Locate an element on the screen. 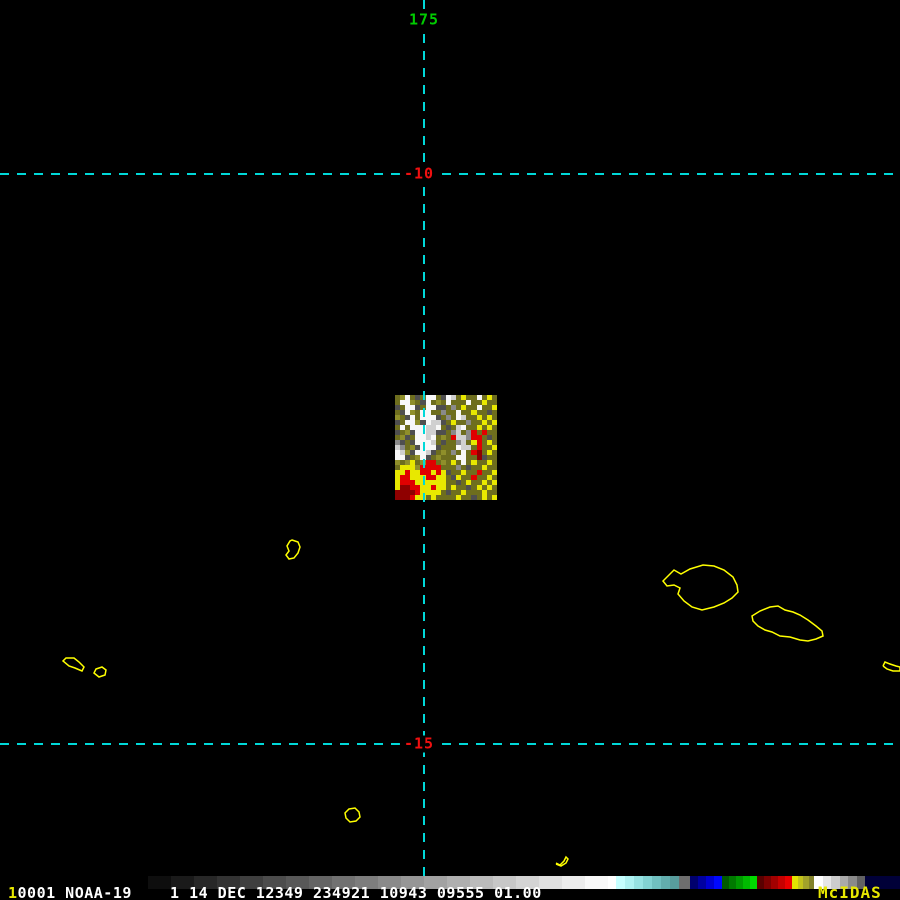  coastline-islet-a is located at coordinates (73, 664).